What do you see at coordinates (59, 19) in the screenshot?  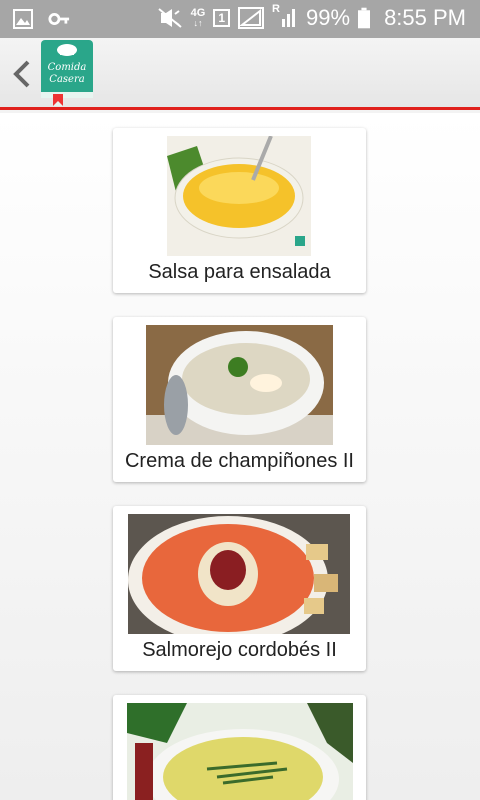 I see `key-icon` at bounding box center [59, 19].